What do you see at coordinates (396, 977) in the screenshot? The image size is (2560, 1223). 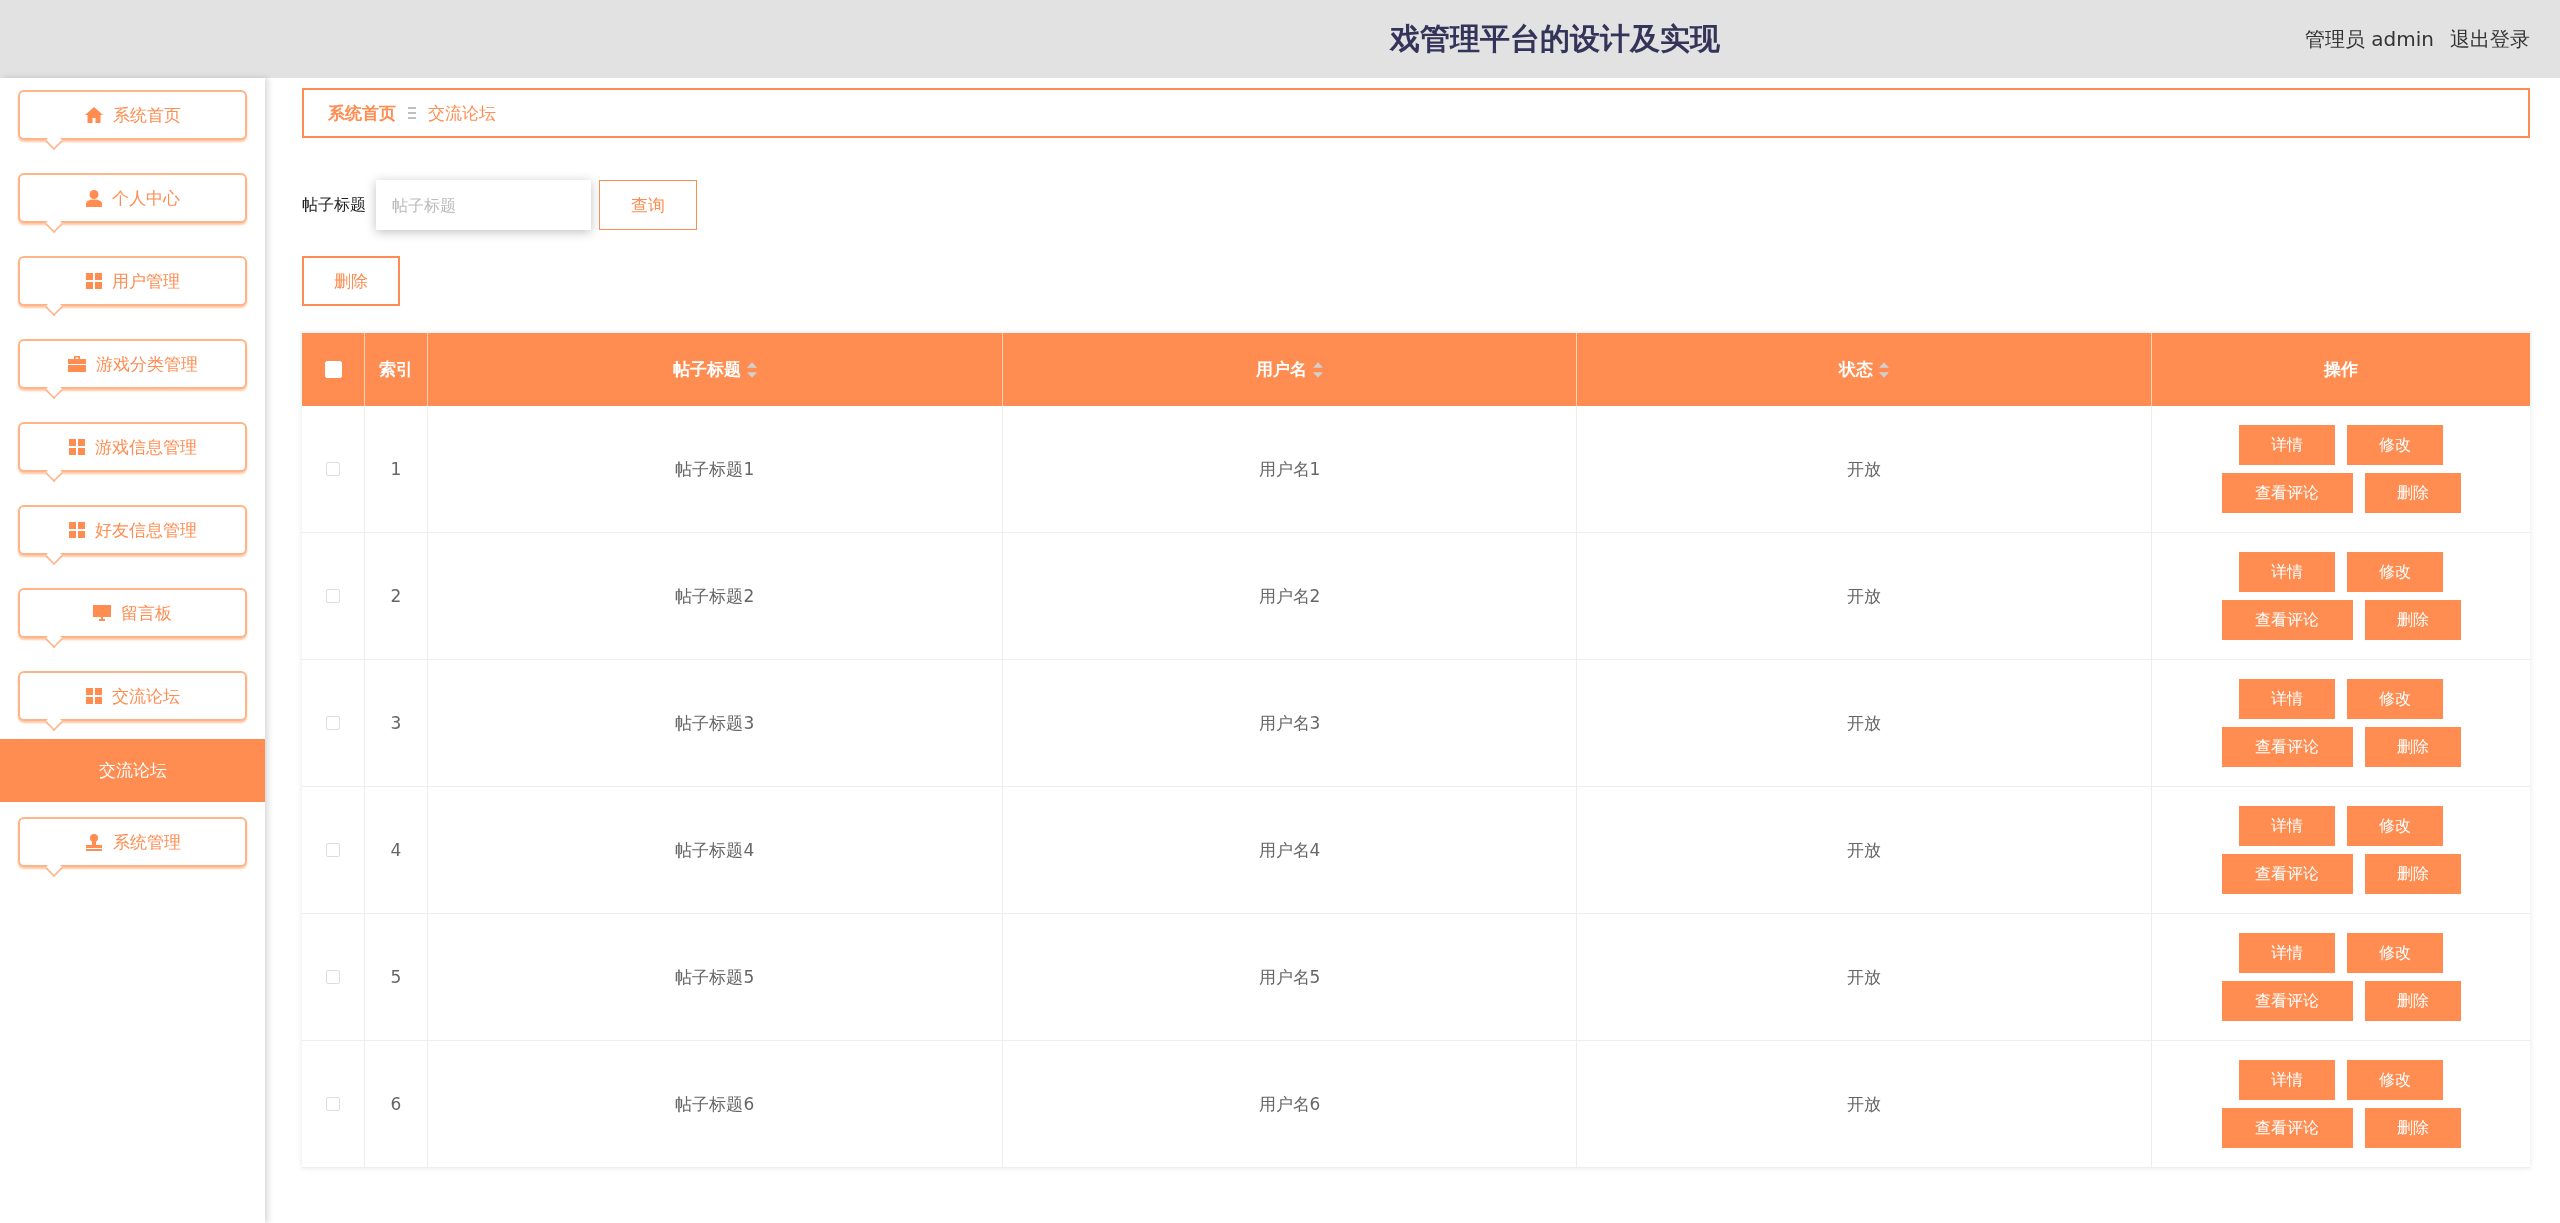 I see `table-cell: 5` at bounding box center [396, 977].